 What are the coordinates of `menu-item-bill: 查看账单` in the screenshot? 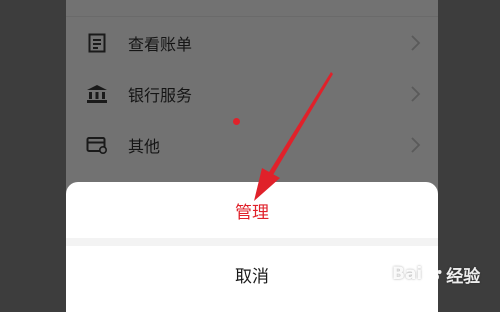 It's located at (252, 43).